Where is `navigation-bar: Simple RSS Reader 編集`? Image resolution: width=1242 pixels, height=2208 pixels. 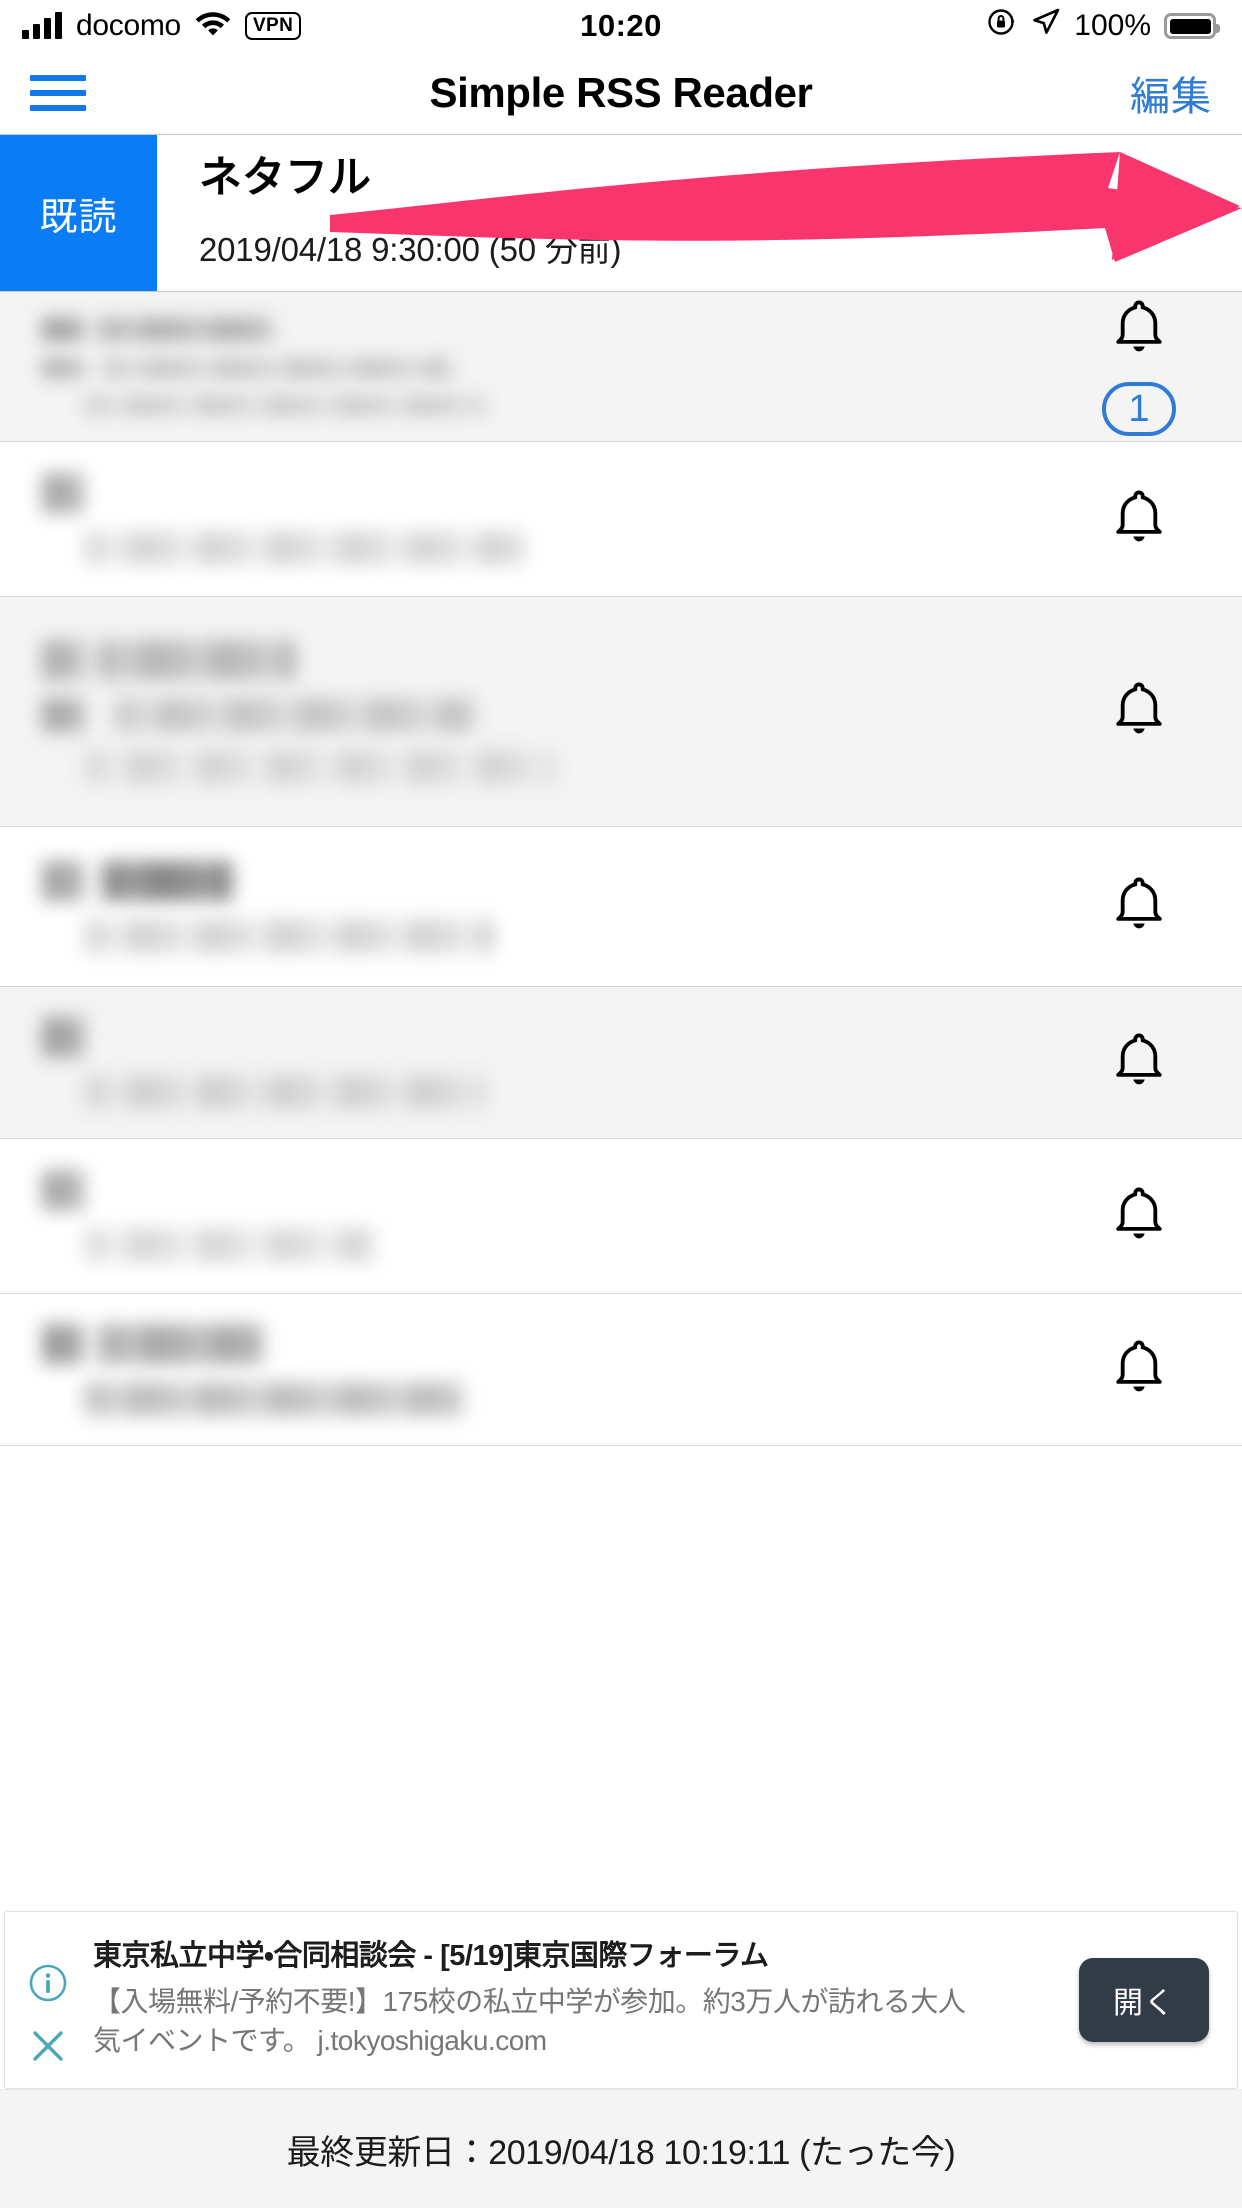 navigation-bar: Simple RSS Reader 編集 is located at coordinates (621, 93).